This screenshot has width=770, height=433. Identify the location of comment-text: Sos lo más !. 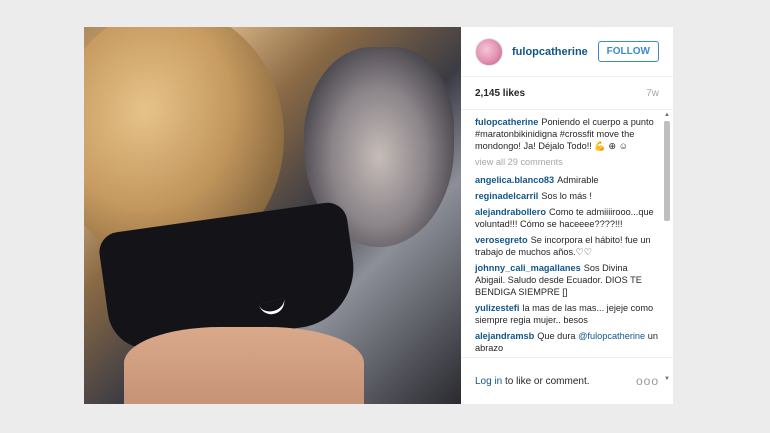
(566, 196).